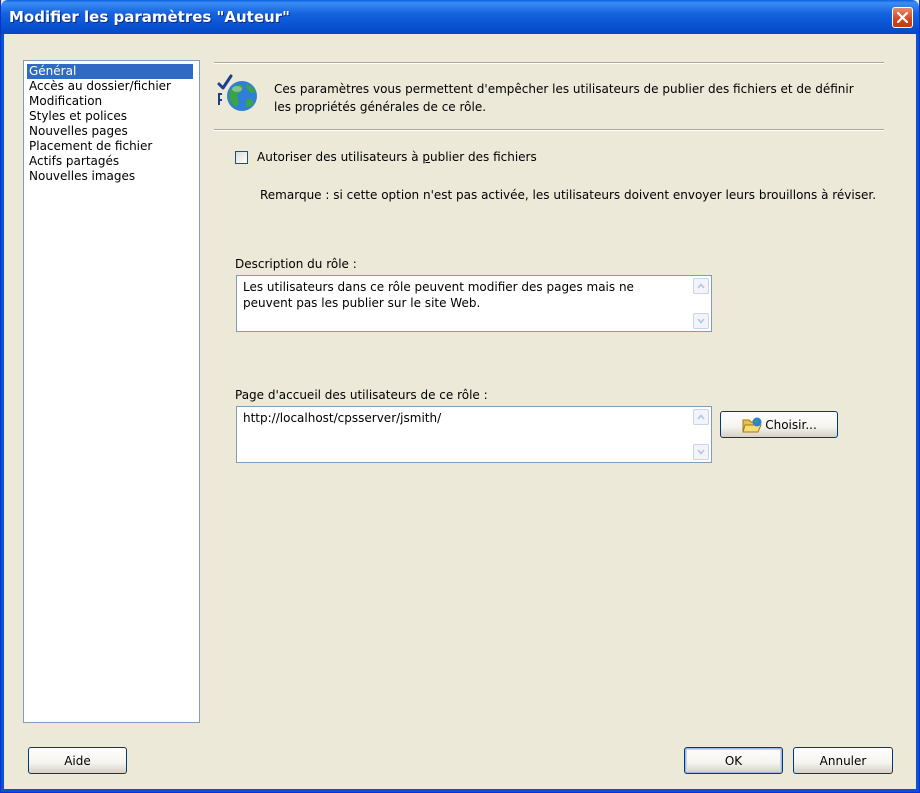  Describe the element at coordinates (241, 157) in the screenshot. I see `allow-publish-checkbox` at that location.